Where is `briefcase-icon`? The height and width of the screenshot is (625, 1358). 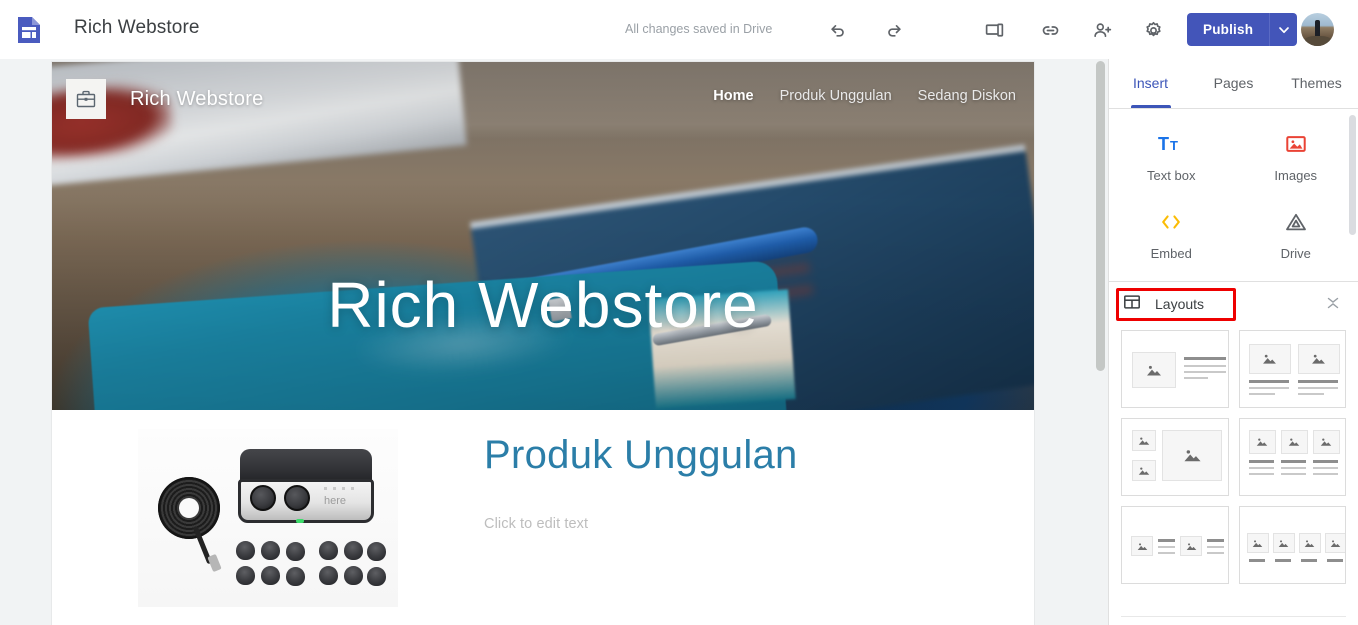
briefcase-icon is located at coordinates (86, 99).